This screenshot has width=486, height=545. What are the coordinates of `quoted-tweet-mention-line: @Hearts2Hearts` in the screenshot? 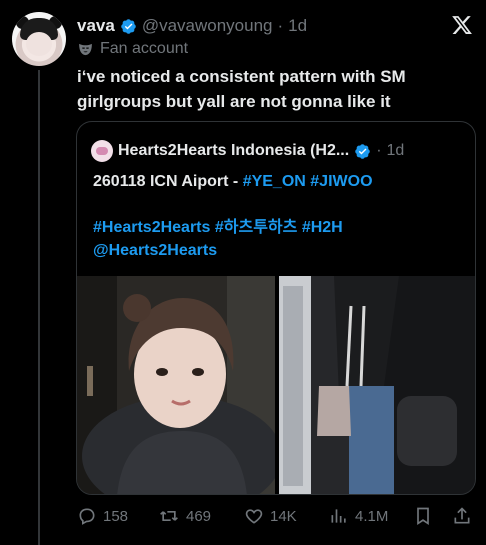 It's located at (155, 251).